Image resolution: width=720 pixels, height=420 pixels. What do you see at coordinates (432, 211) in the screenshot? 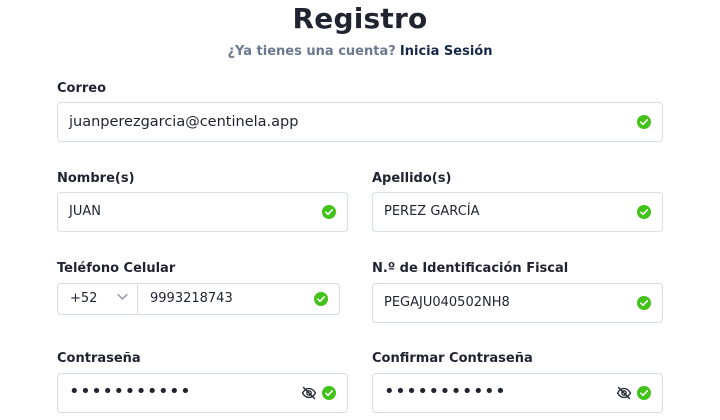
I see `last-name-value: PEREZ GARCÍA` at bounding box center [432, 211].